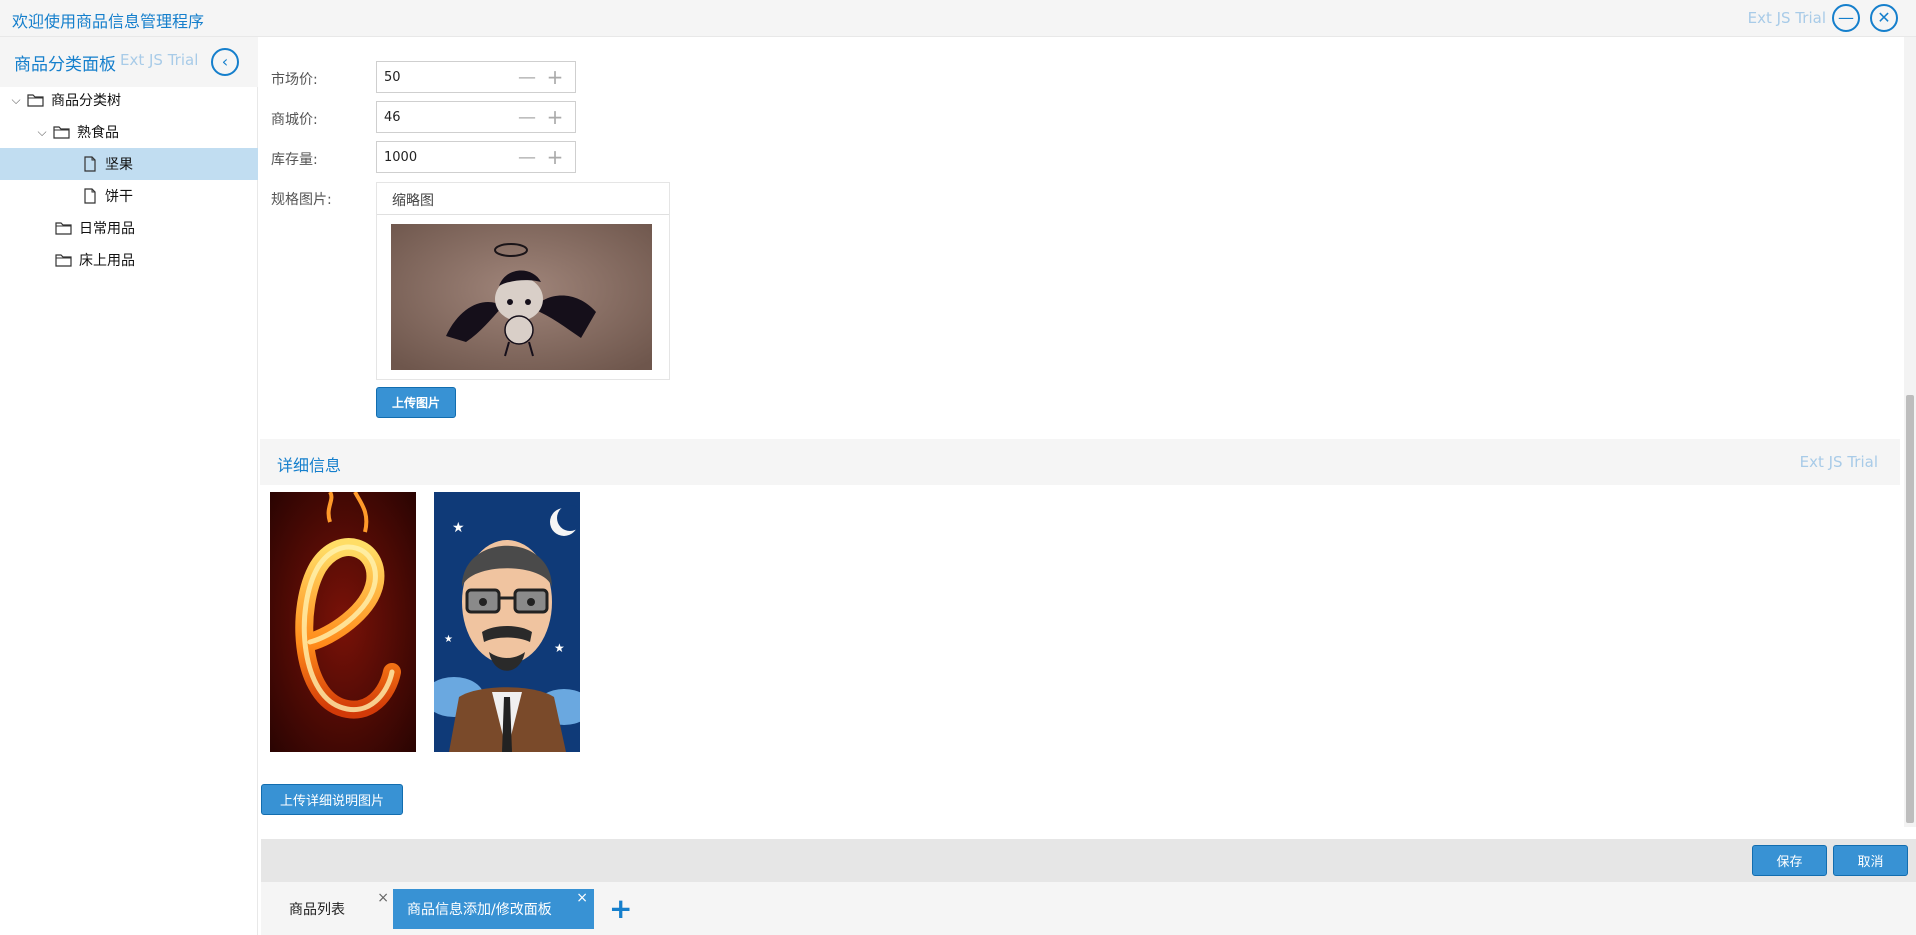  I want to click on vertical-scrollbar, so click(1910, 432).